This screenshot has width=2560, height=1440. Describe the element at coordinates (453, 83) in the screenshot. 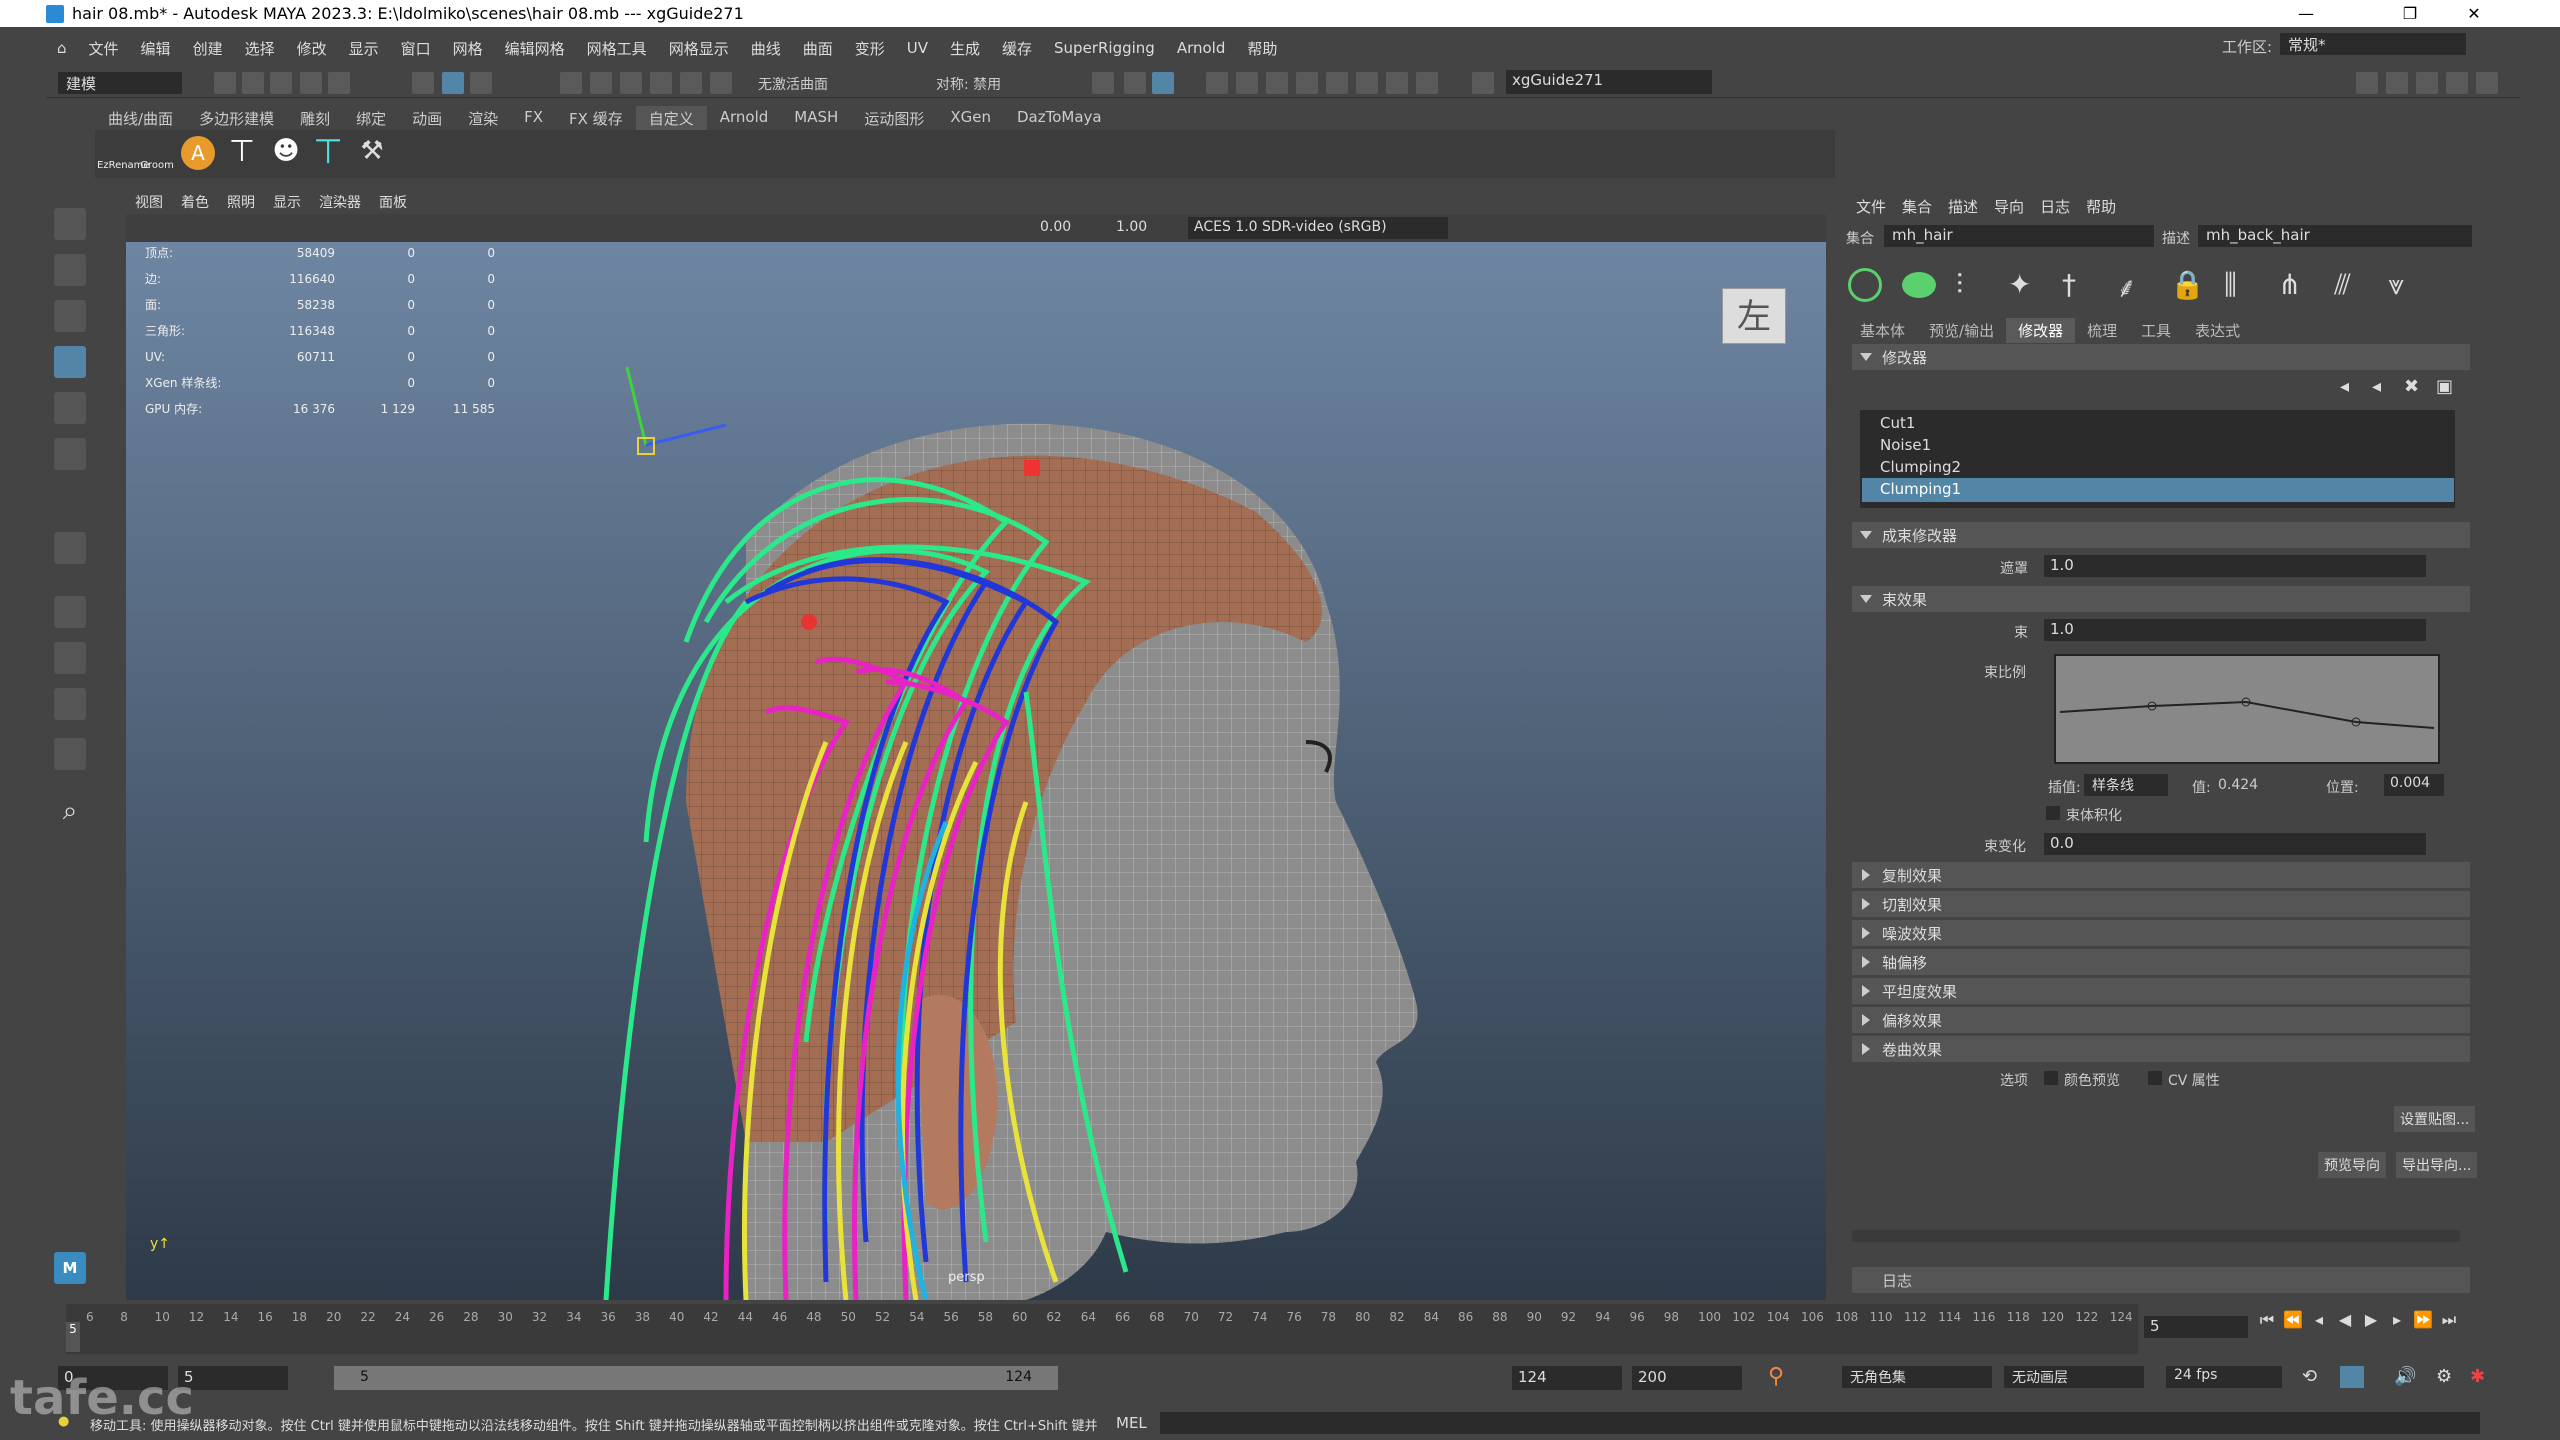

I see `select-object-icon` at that location.